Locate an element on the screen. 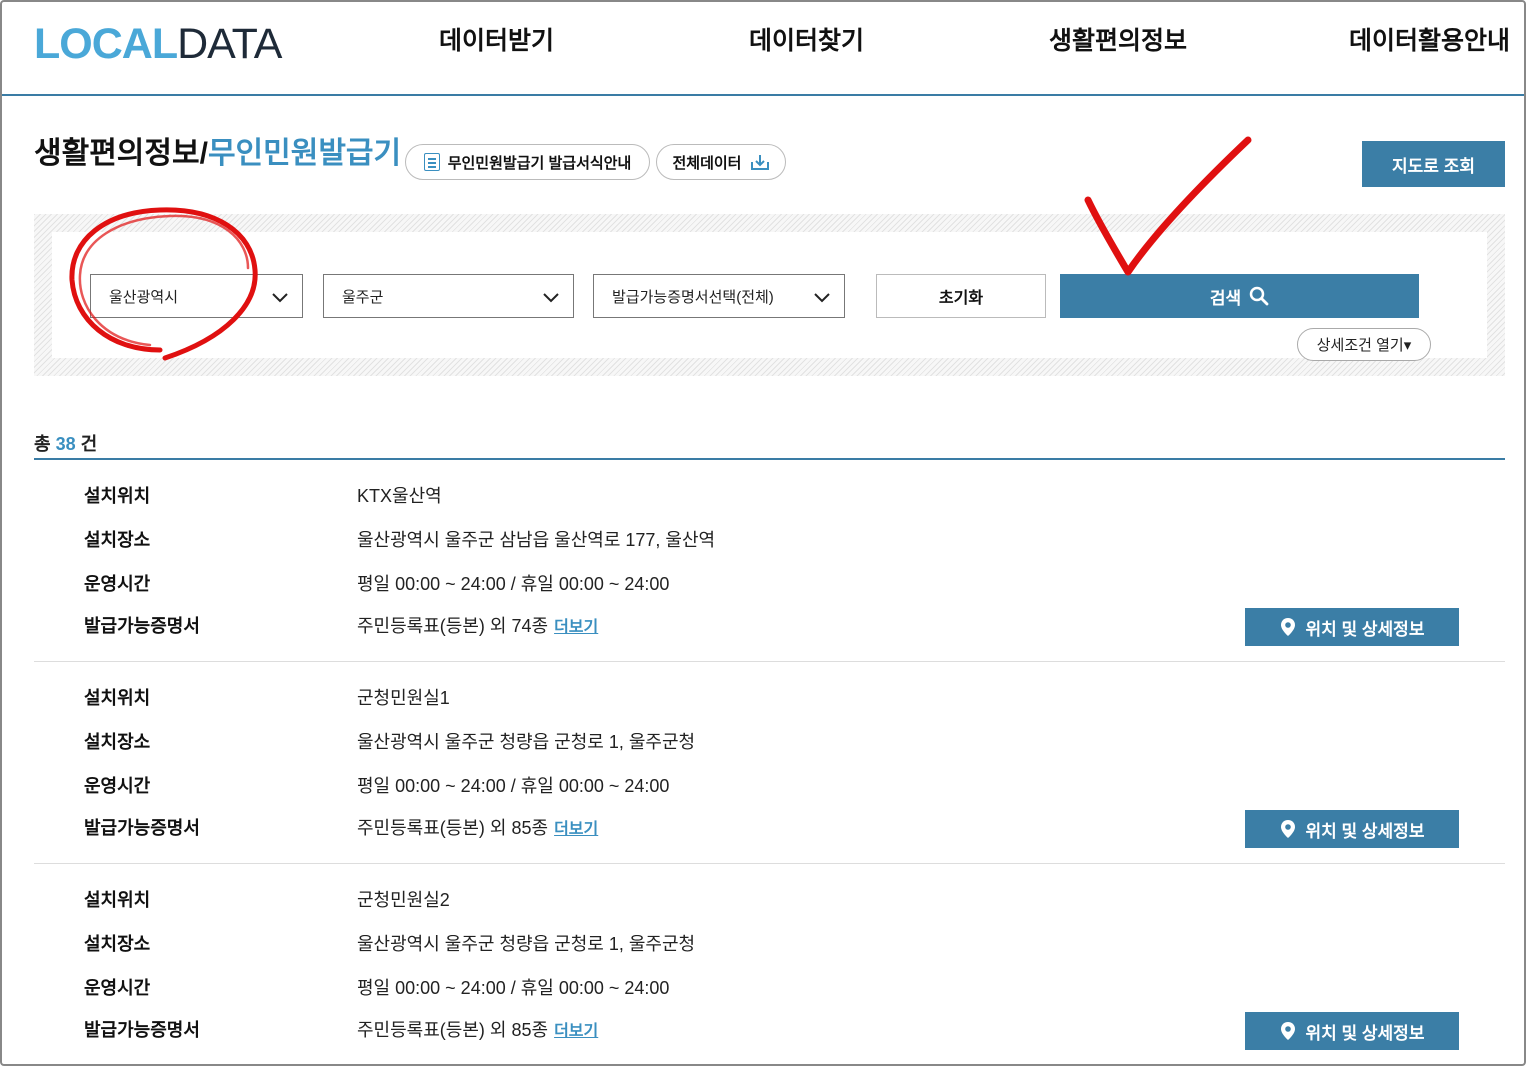 The image size is (1526, 1066). search-button: 검색 is located at coordinates (1239, 296).